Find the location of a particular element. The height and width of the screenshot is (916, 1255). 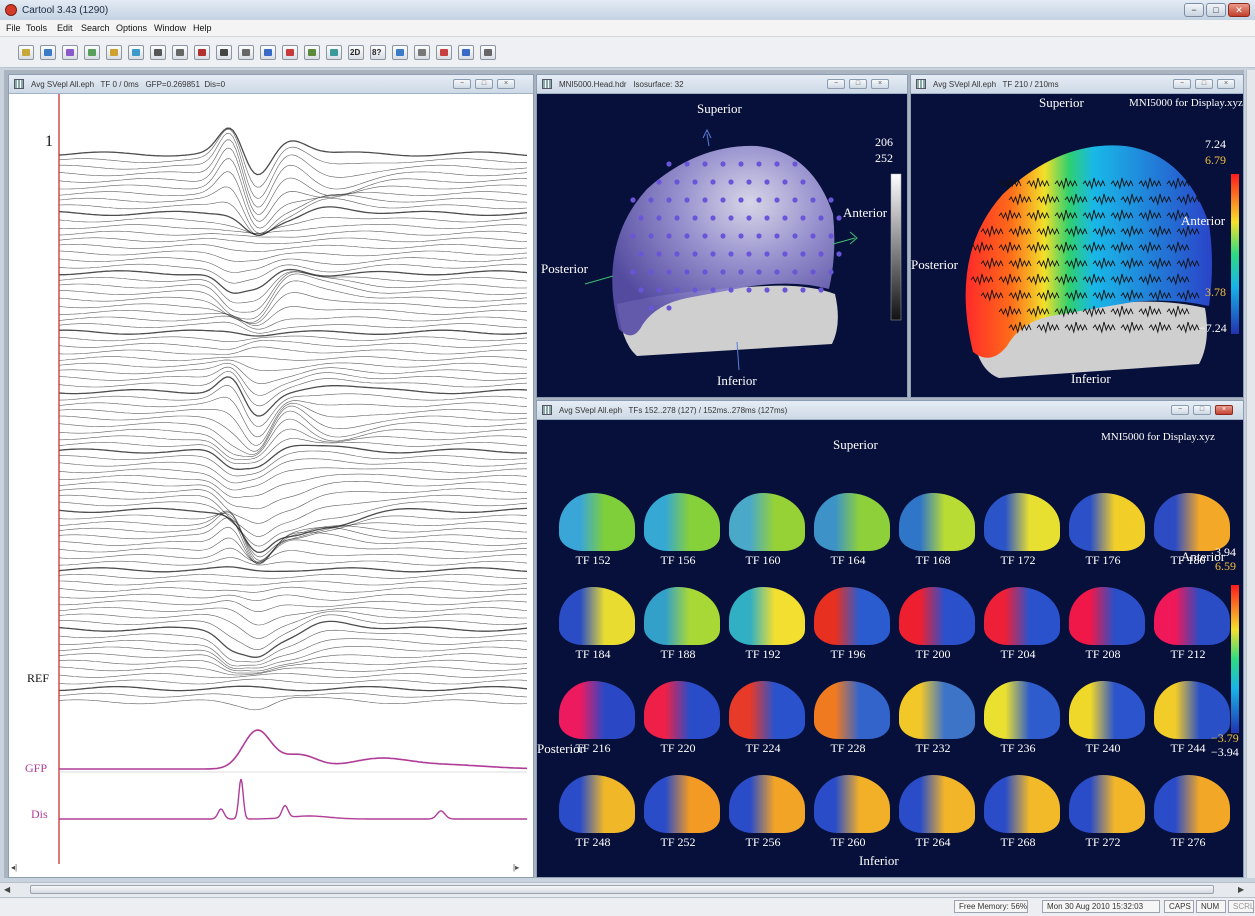

menu-search: Search is located at coordinates (95, 28).